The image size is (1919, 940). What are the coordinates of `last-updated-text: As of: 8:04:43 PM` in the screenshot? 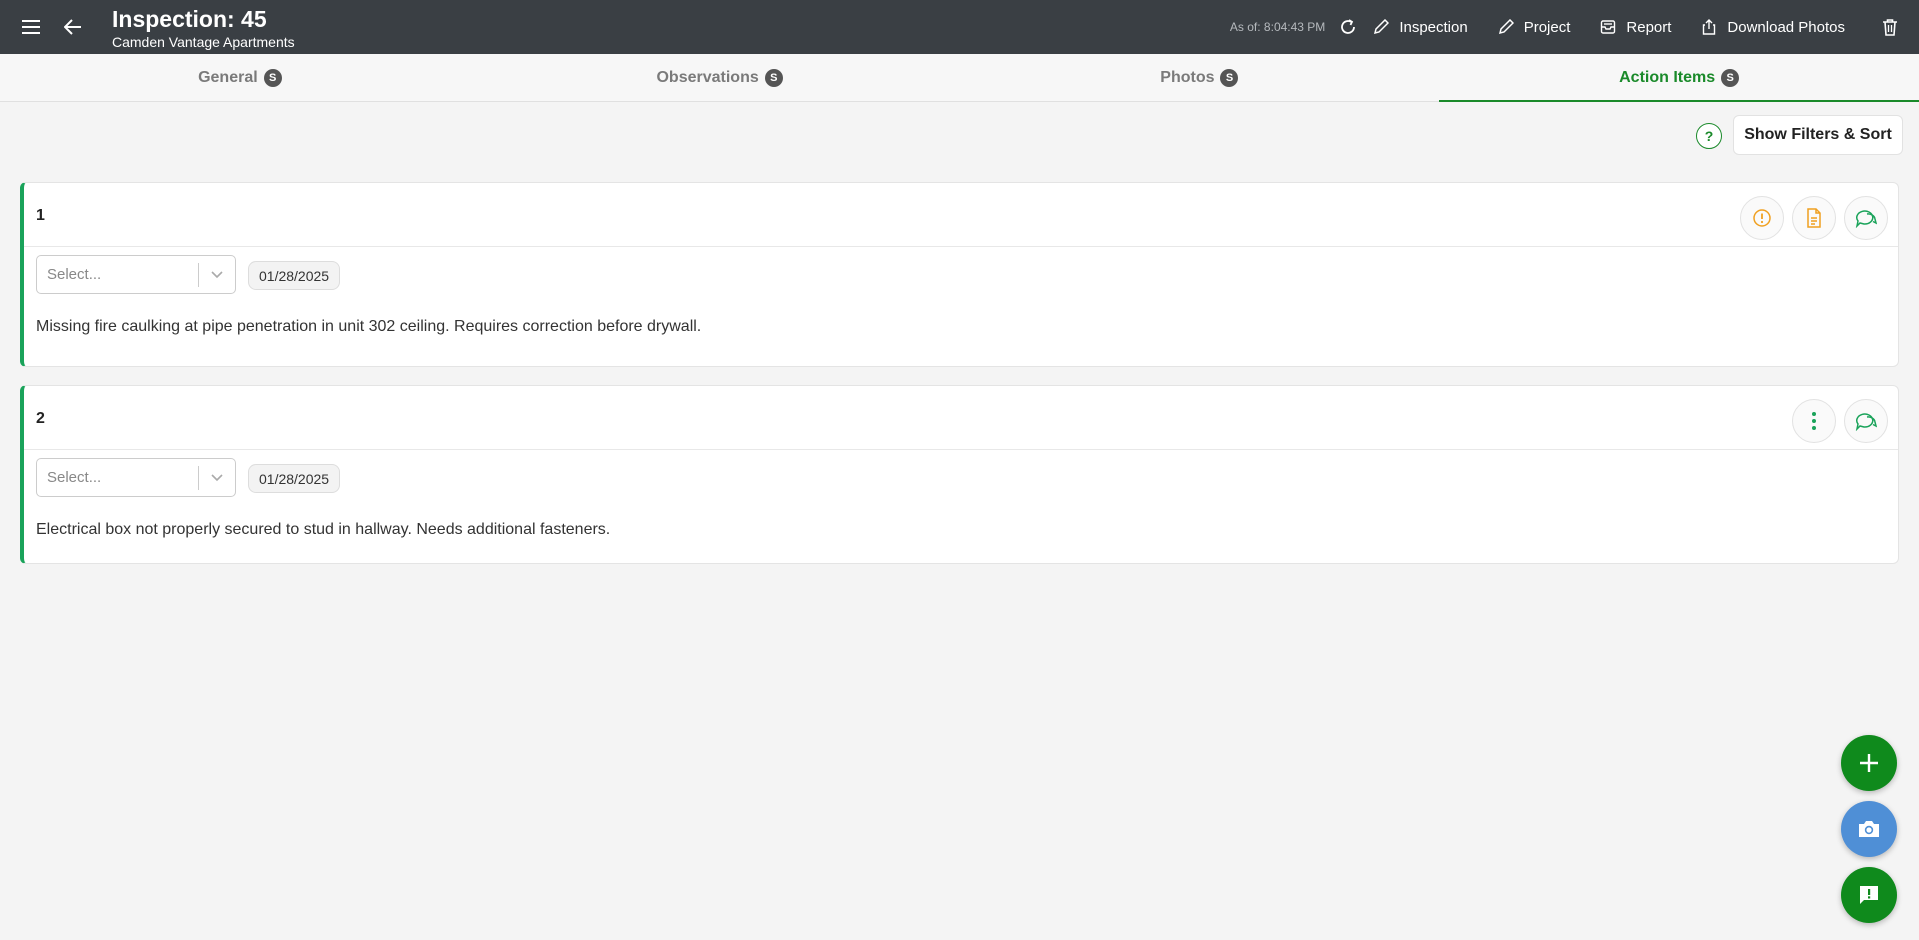 It's located at (1277, 27).